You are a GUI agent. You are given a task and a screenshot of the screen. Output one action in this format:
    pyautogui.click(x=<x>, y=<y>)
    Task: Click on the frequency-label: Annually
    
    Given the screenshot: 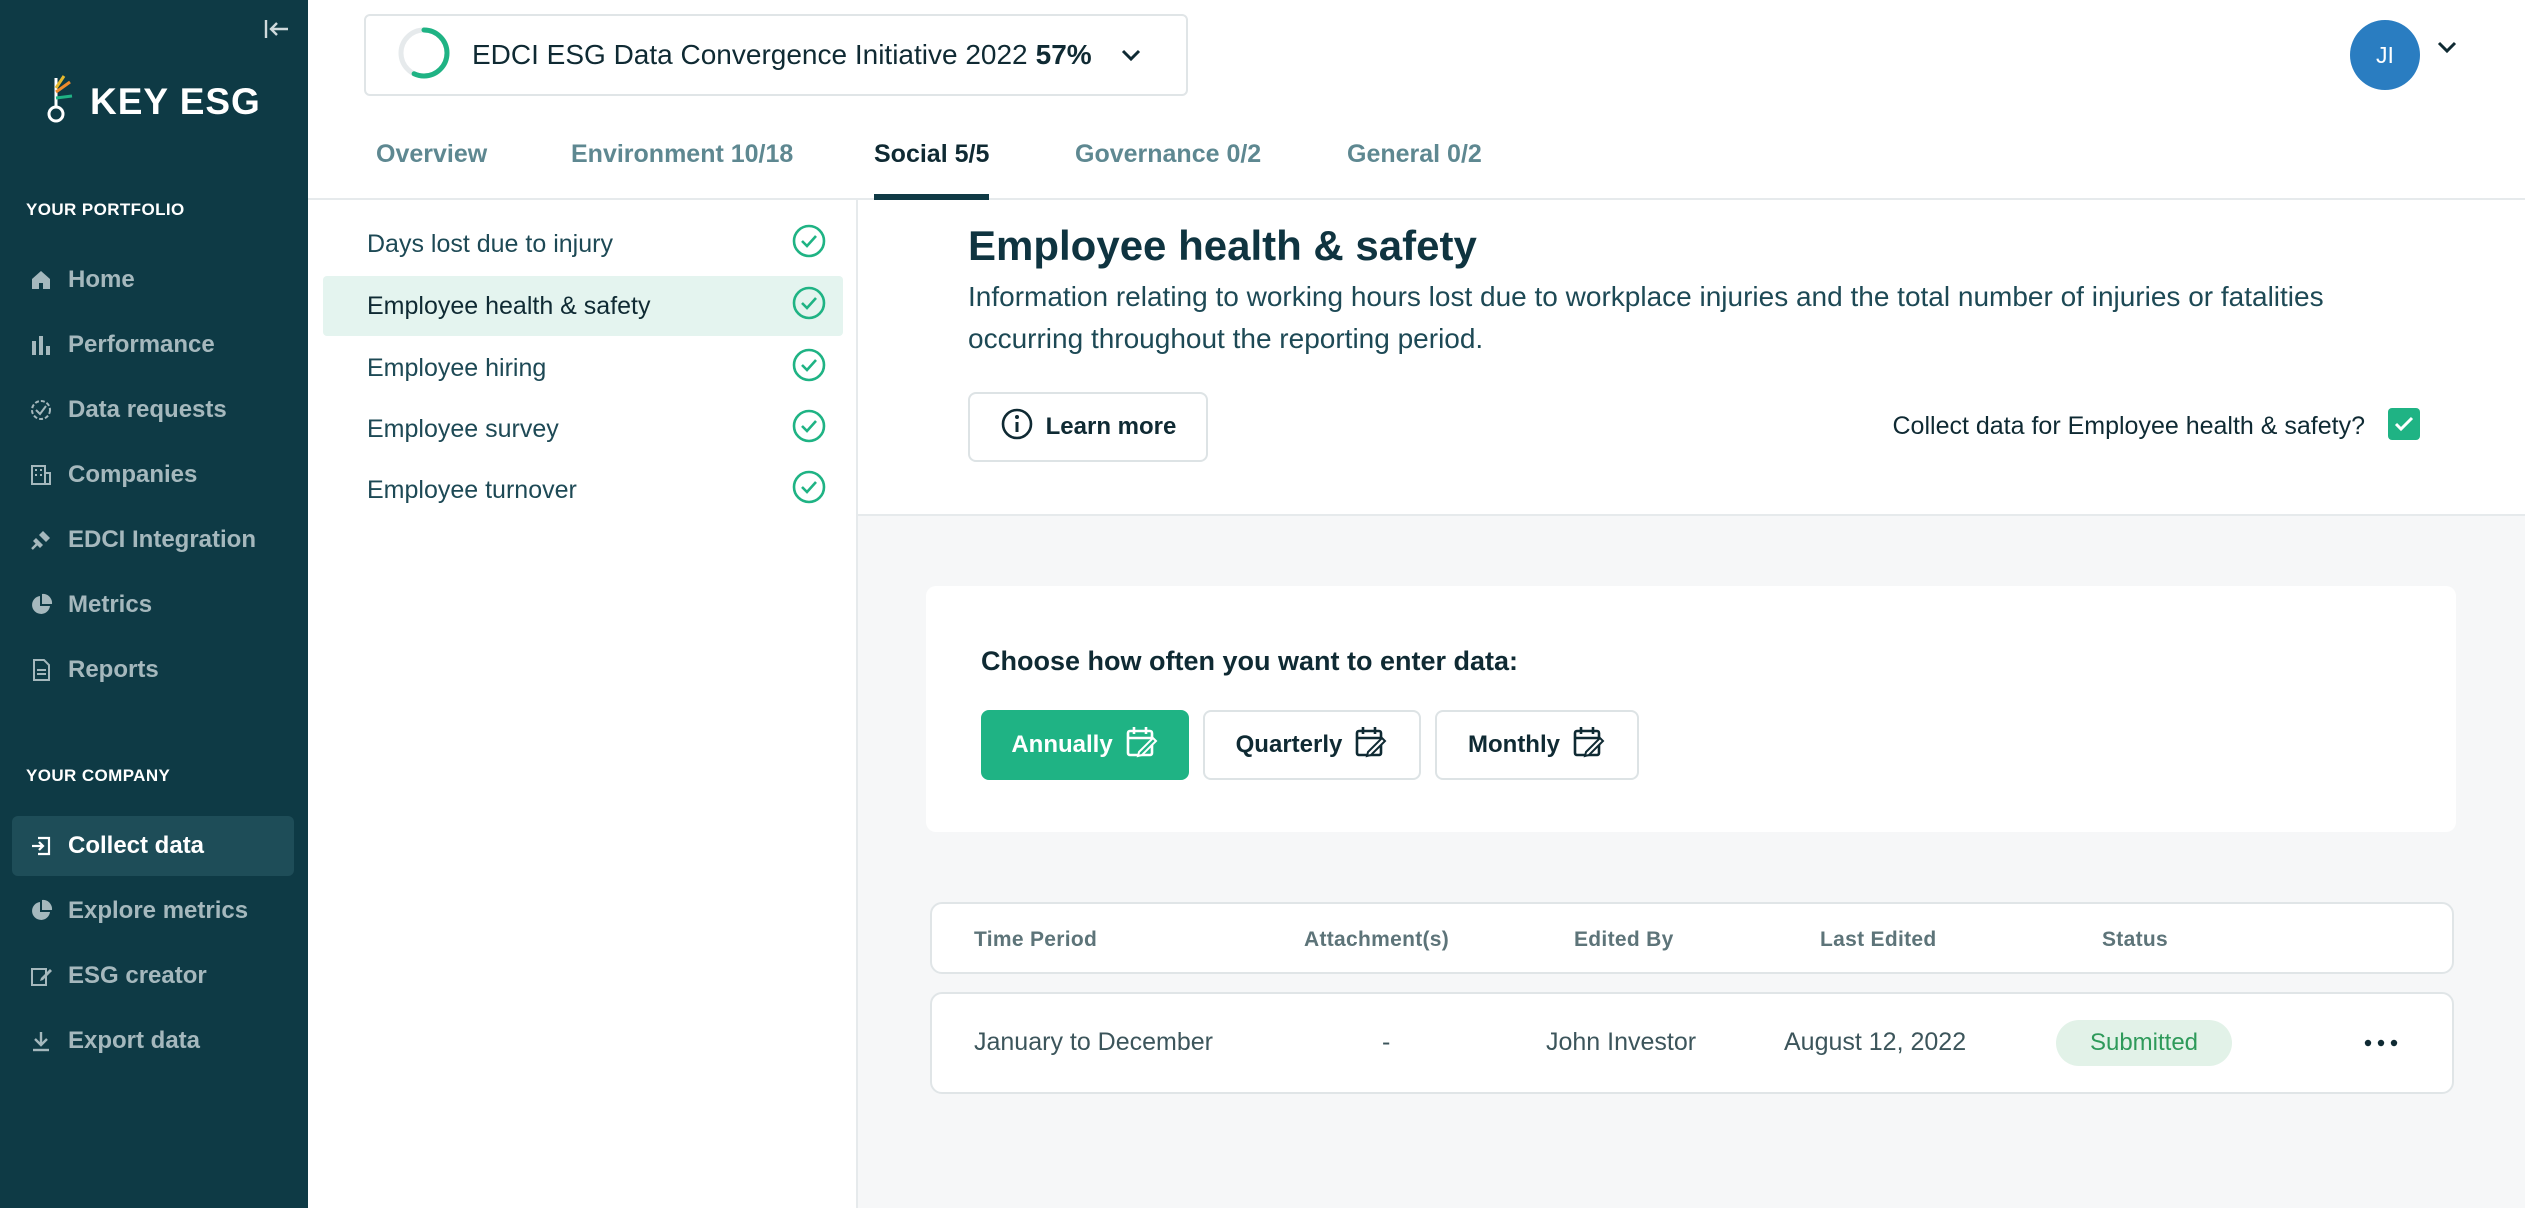 What is the action you would take?
    pyautogui.click(x=1062, y=744)
    